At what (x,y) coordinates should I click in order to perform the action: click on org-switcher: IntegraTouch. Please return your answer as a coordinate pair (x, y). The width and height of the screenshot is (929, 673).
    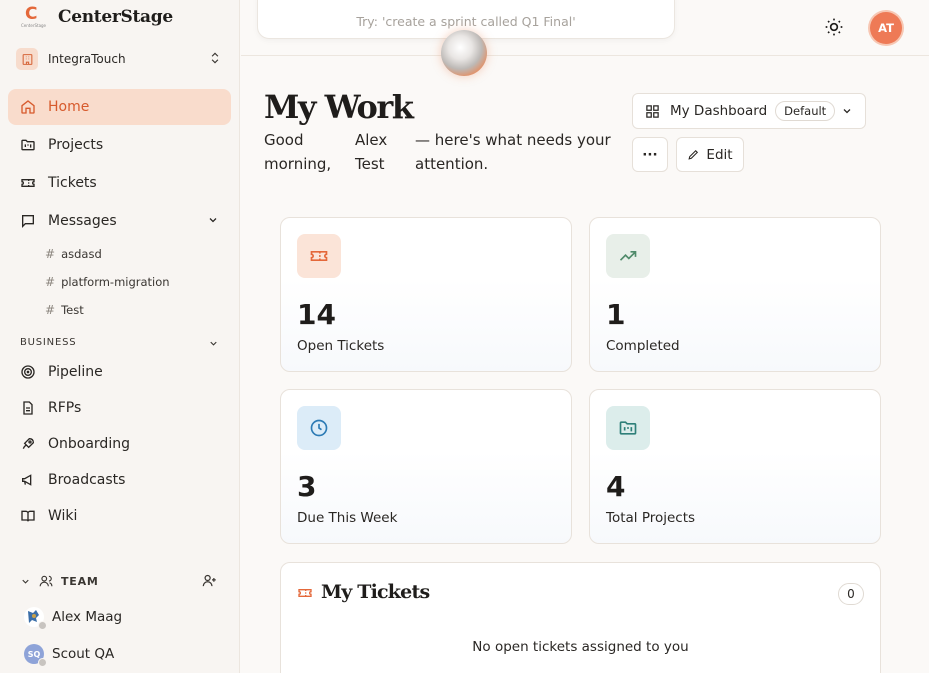
    Looking at the image, I should click on (120, 59).